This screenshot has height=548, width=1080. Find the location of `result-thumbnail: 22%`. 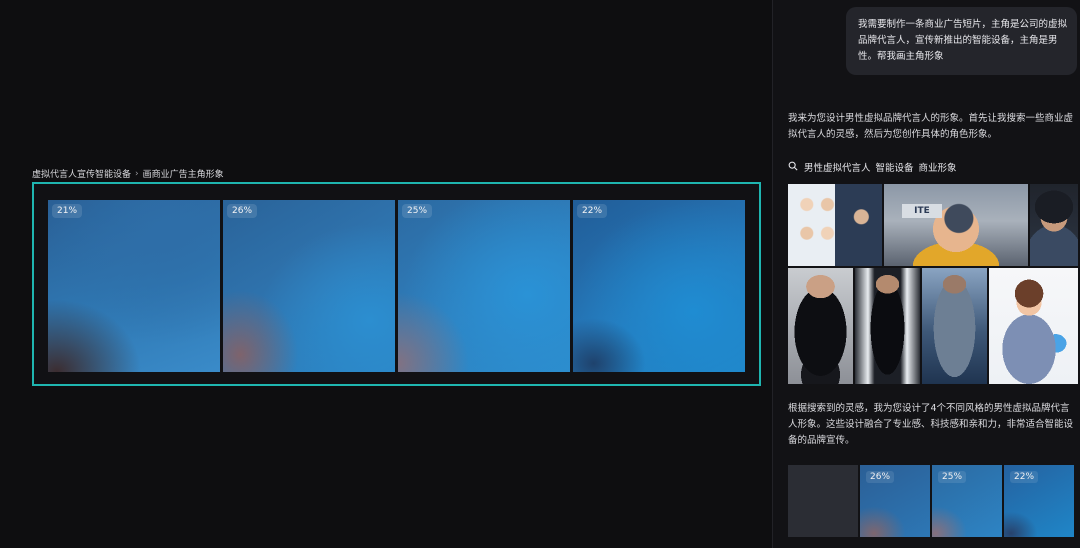

result-thumbnail: 22% is located at coordinates (1039, 501).